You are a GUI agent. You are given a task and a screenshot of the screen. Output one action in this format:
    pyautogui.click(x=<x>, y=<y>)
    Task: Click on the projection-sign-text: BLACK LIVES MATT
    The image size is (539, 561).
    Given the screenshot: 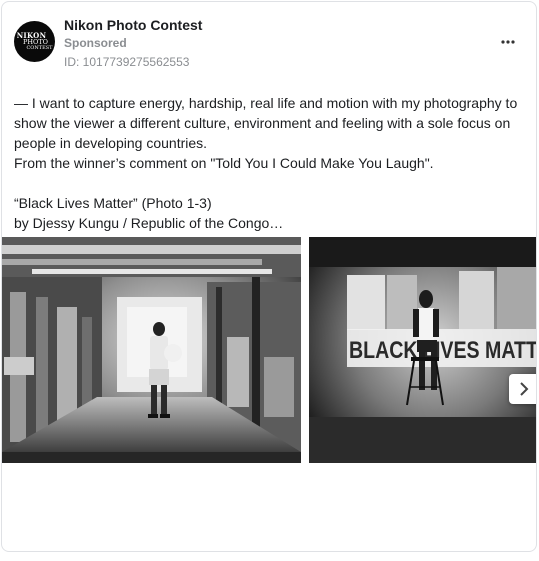 What is the action you would take?
    pyautogui.click(x=443, y=350)
    